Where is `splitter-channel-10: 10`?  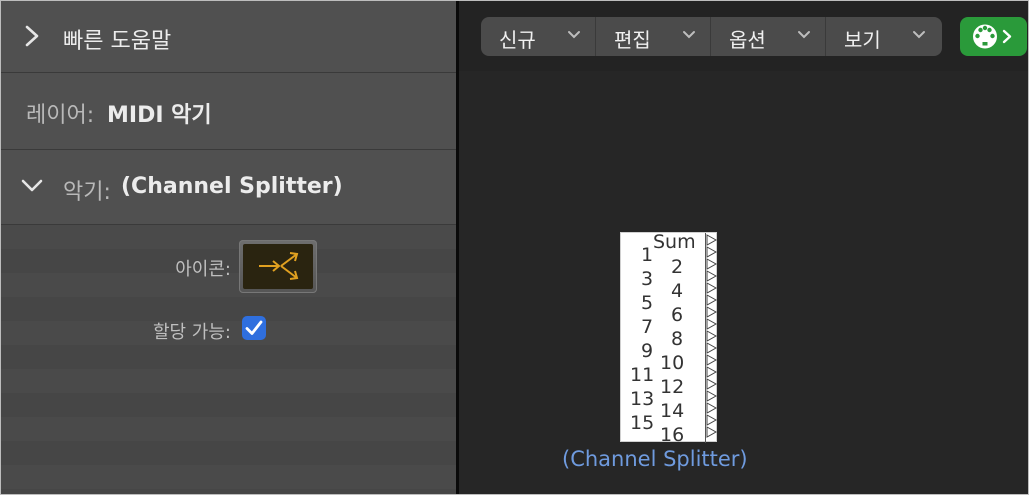 splitter-channel-10: 10 is located at coordinates (672, 363).